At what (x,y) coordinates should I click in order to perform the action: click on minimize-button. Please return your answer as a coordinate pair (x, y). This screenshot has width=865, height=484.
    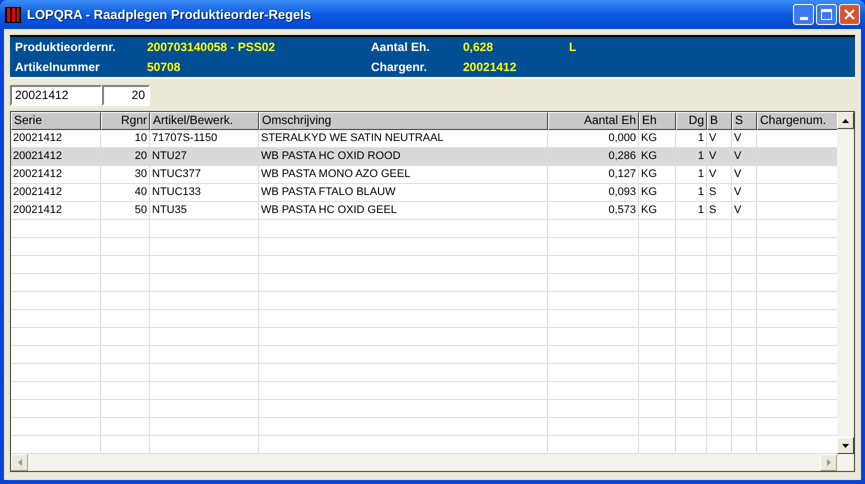
    Looking at the image, I should click on (803, 14).